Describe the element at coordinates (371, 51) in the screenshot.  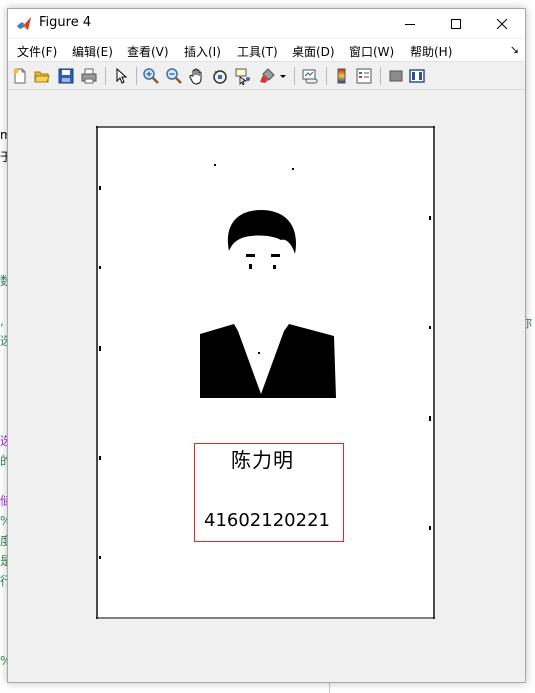
I see `menu-window: 窗口(W)` at that location.